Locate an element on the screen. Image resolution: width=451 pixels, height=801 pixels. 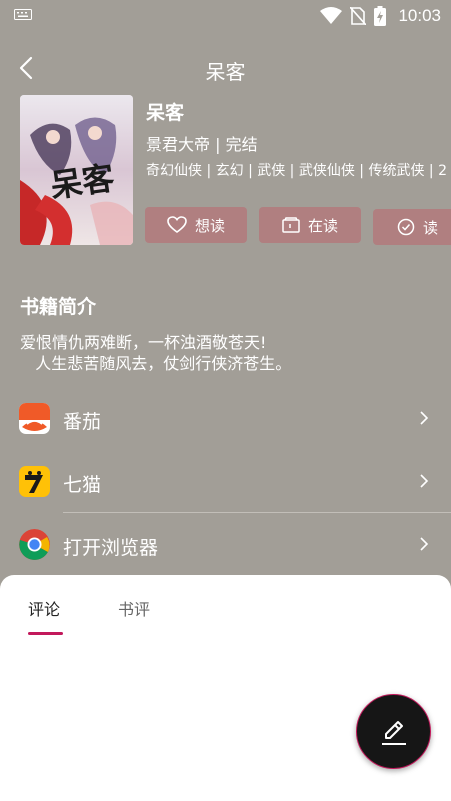
source-label: 七猫 is located at coordinates (82, 485).